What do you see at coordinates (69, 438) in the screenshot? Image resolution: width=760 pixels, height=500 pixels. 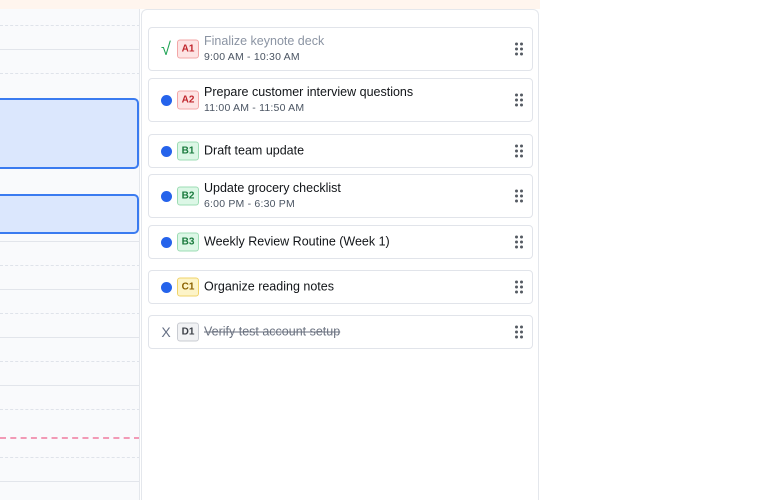 I see `current-time-line` at bounding box center [69, 438].